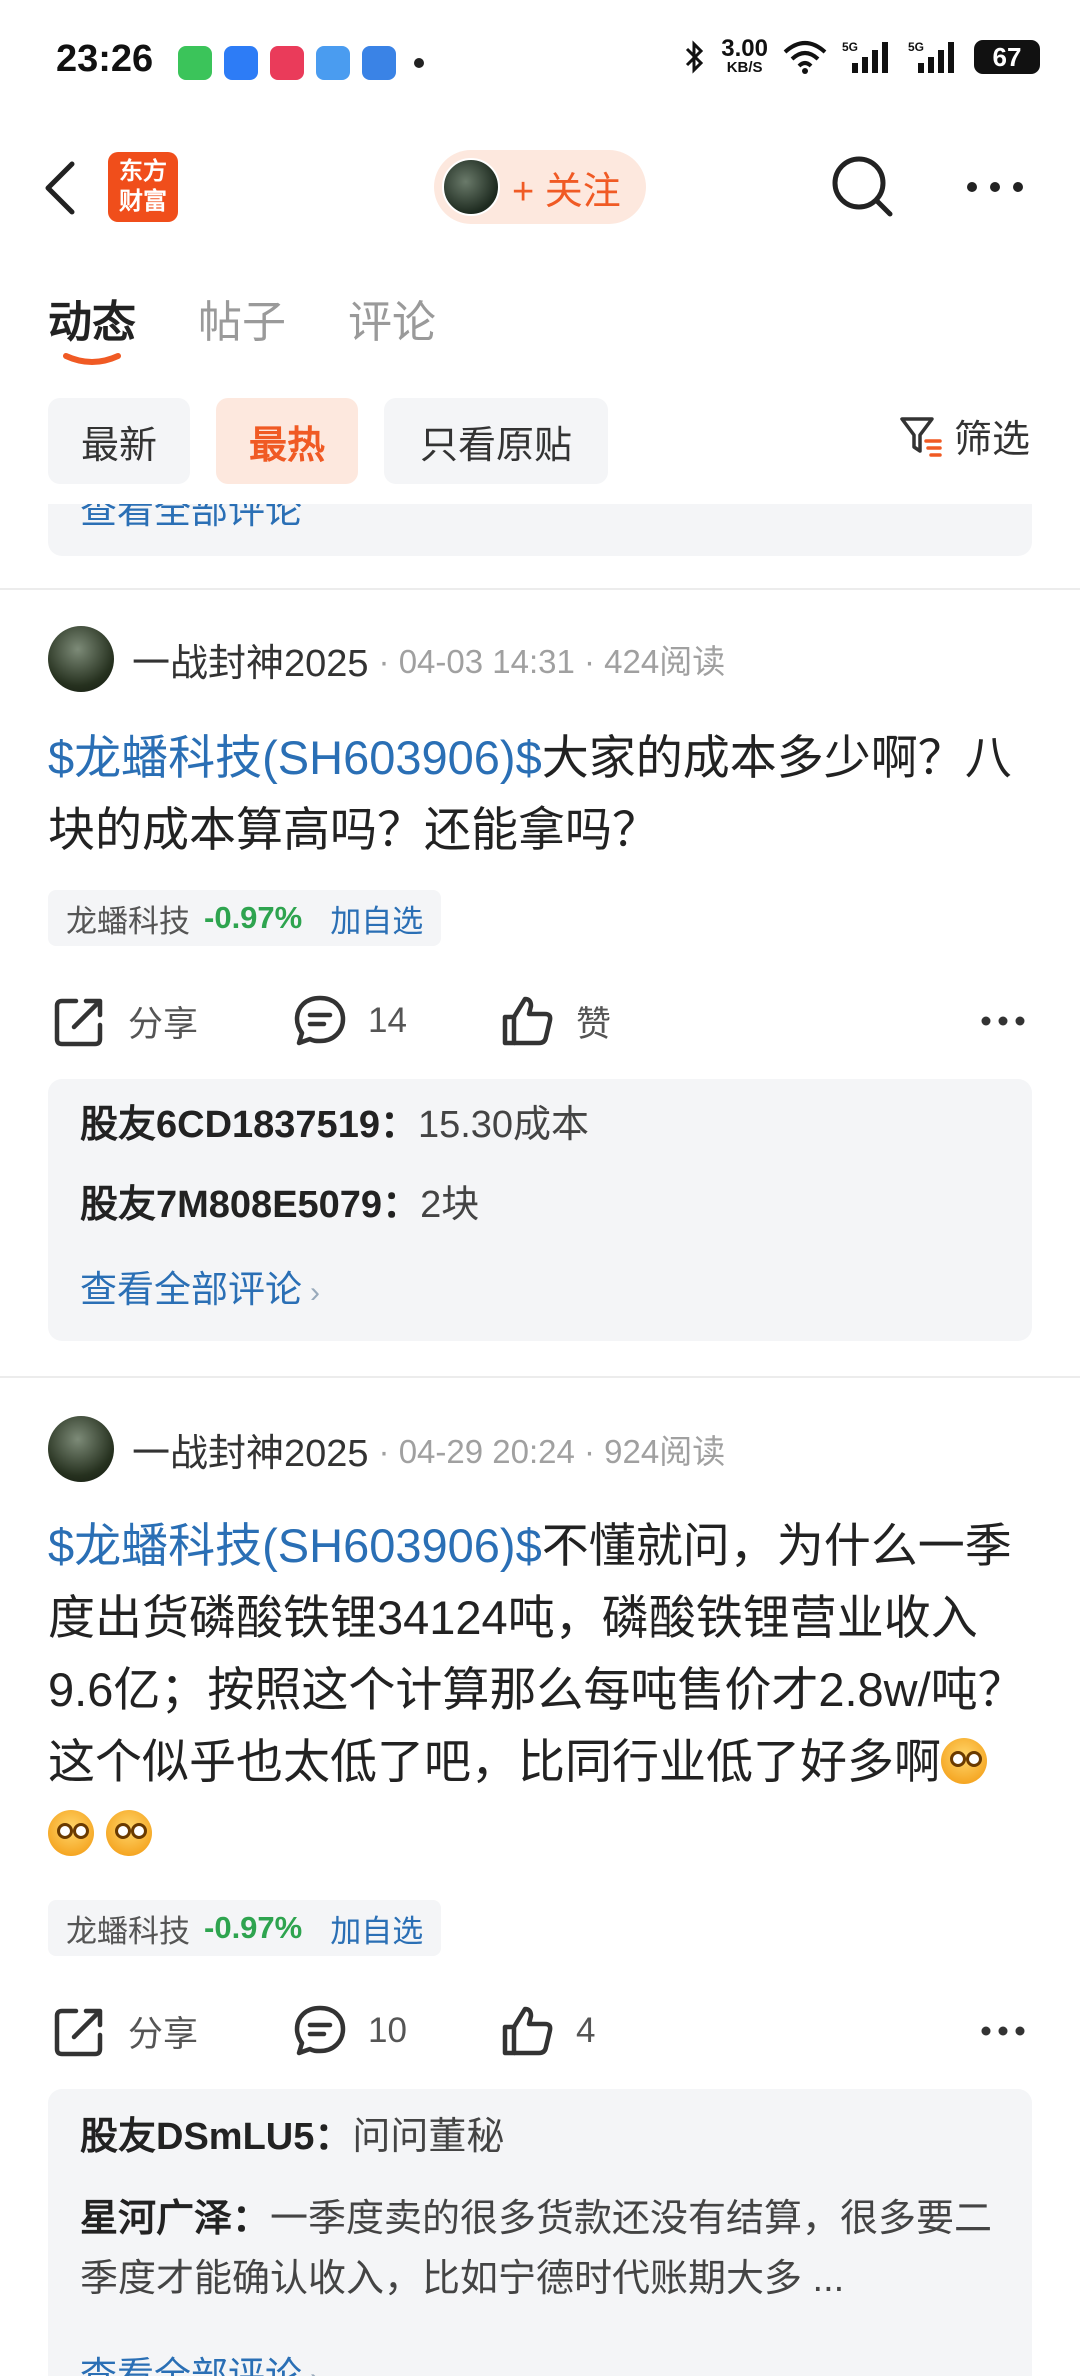 The height and width of the screenshot is (2376, 1080). What do you see at coordinates (450, 1205) in the screenshot?
I see `comment-text: 2块` at bounding box center [450, 1205].